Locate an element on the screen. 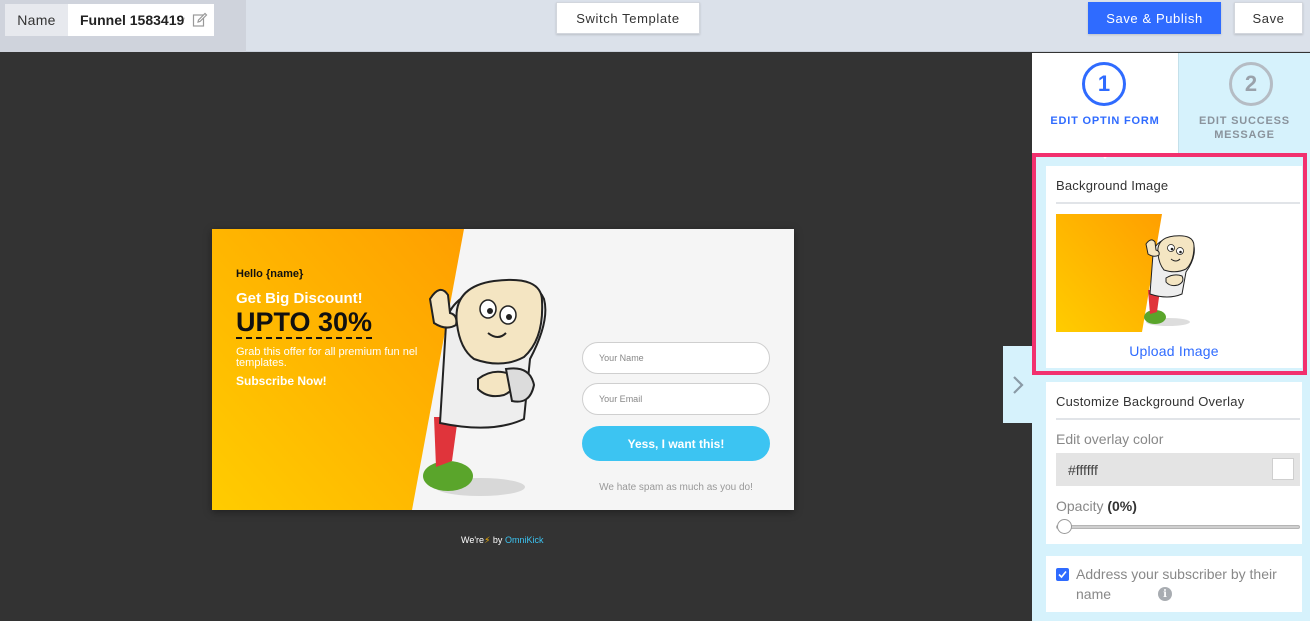  popup-spam-text: We hate spam as much as you do! is located at coordinates (676, 487).